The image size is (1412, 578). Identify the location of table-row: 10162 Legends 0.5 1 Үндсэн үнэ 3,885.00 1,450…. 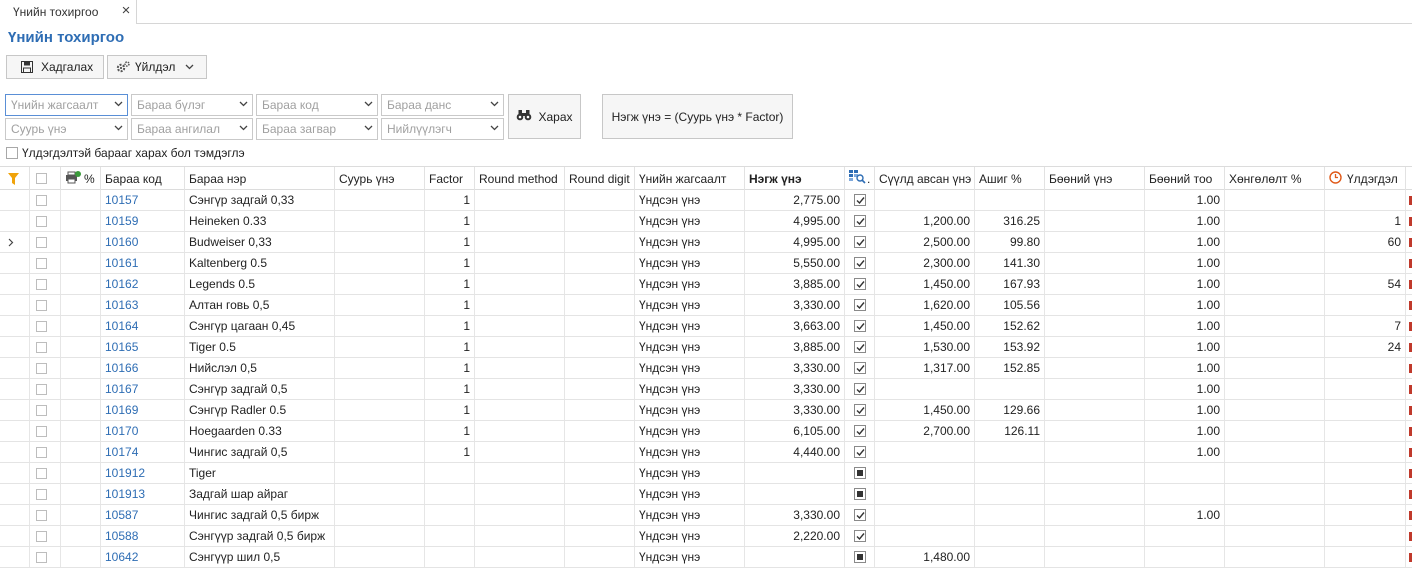
(706, 284).